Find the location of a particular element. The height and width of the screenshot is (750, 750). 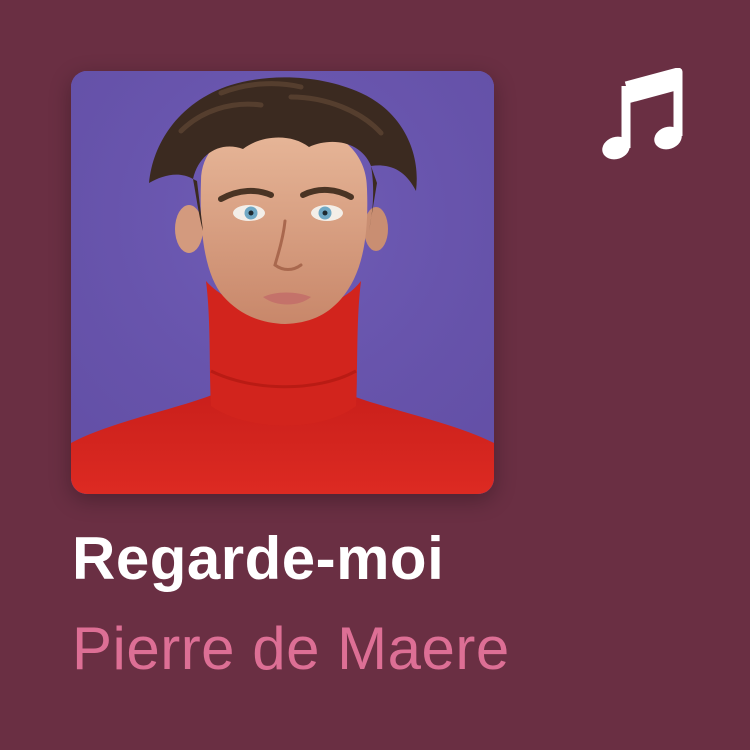

artist-name: Pierre de Maere is located at coordinates (291, 648).